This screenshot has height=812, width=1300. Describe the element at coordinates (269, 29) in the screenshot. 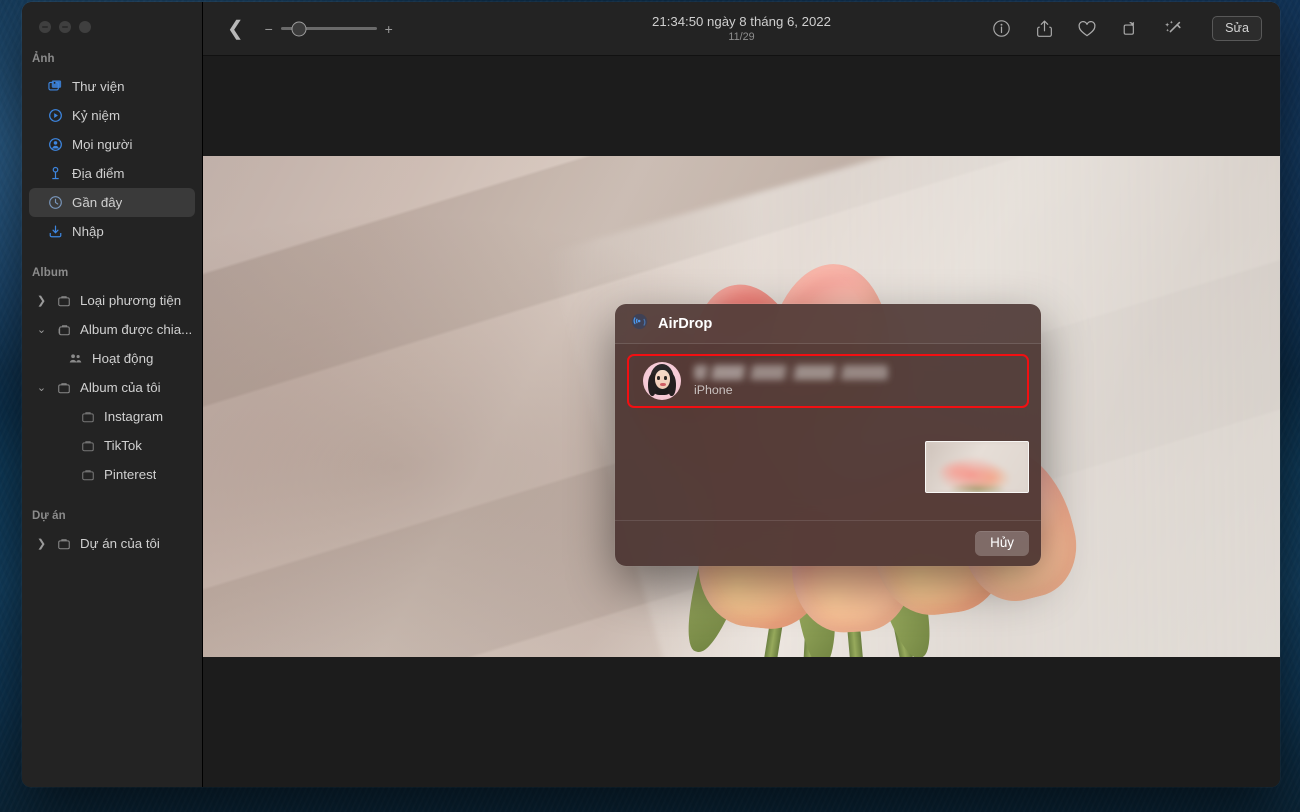

I see `zoom-out-minus-label: −` at that location.